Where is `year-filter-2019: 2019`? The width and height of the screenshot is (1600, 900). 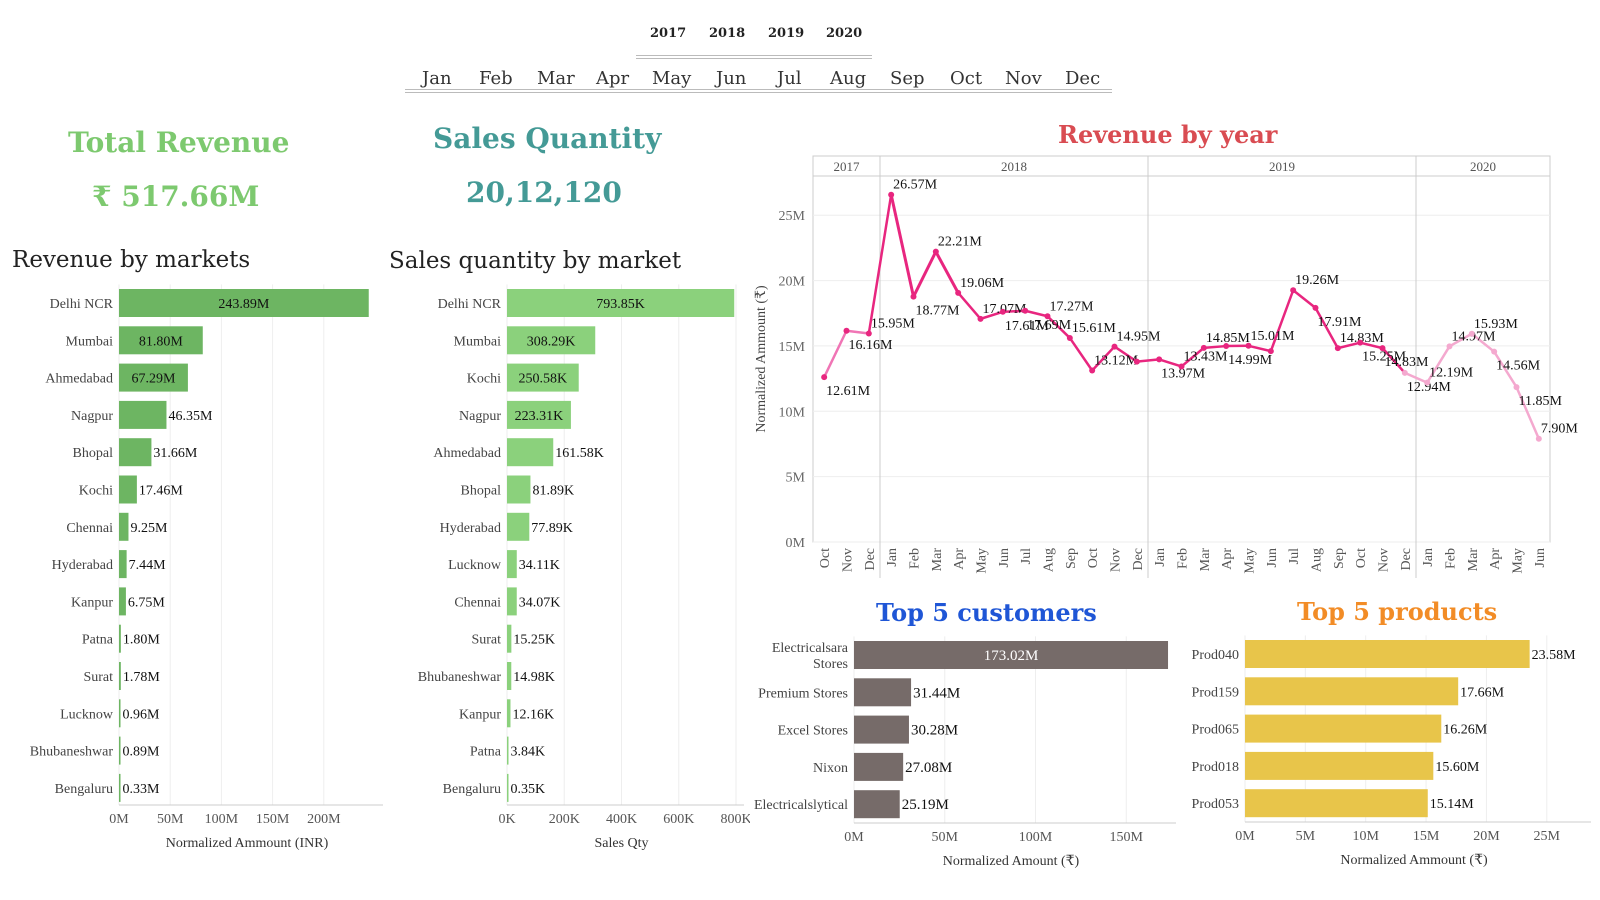 year-filter-2019: 2019 is located at coordinates (786, 33).